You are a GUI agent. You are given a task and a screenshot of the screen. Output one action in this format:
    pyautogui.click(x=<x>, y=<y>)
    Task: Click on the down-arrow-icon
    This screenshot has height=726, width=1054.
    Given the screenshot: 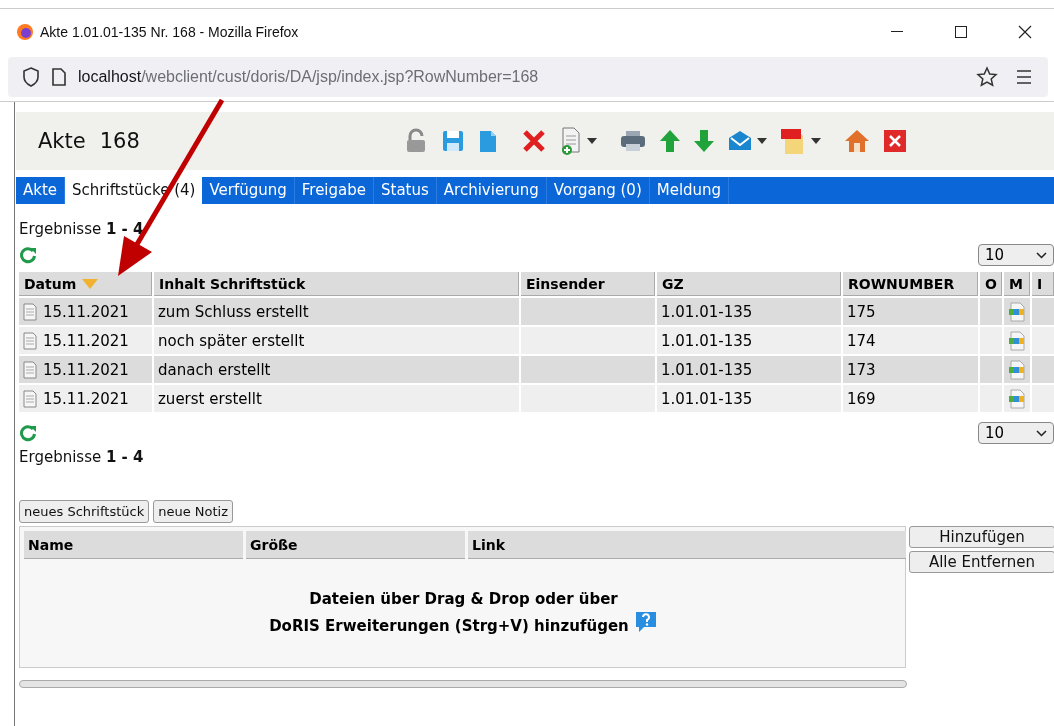 What is the action you would take?
    pyautogui.click(x=704, y=141)
    